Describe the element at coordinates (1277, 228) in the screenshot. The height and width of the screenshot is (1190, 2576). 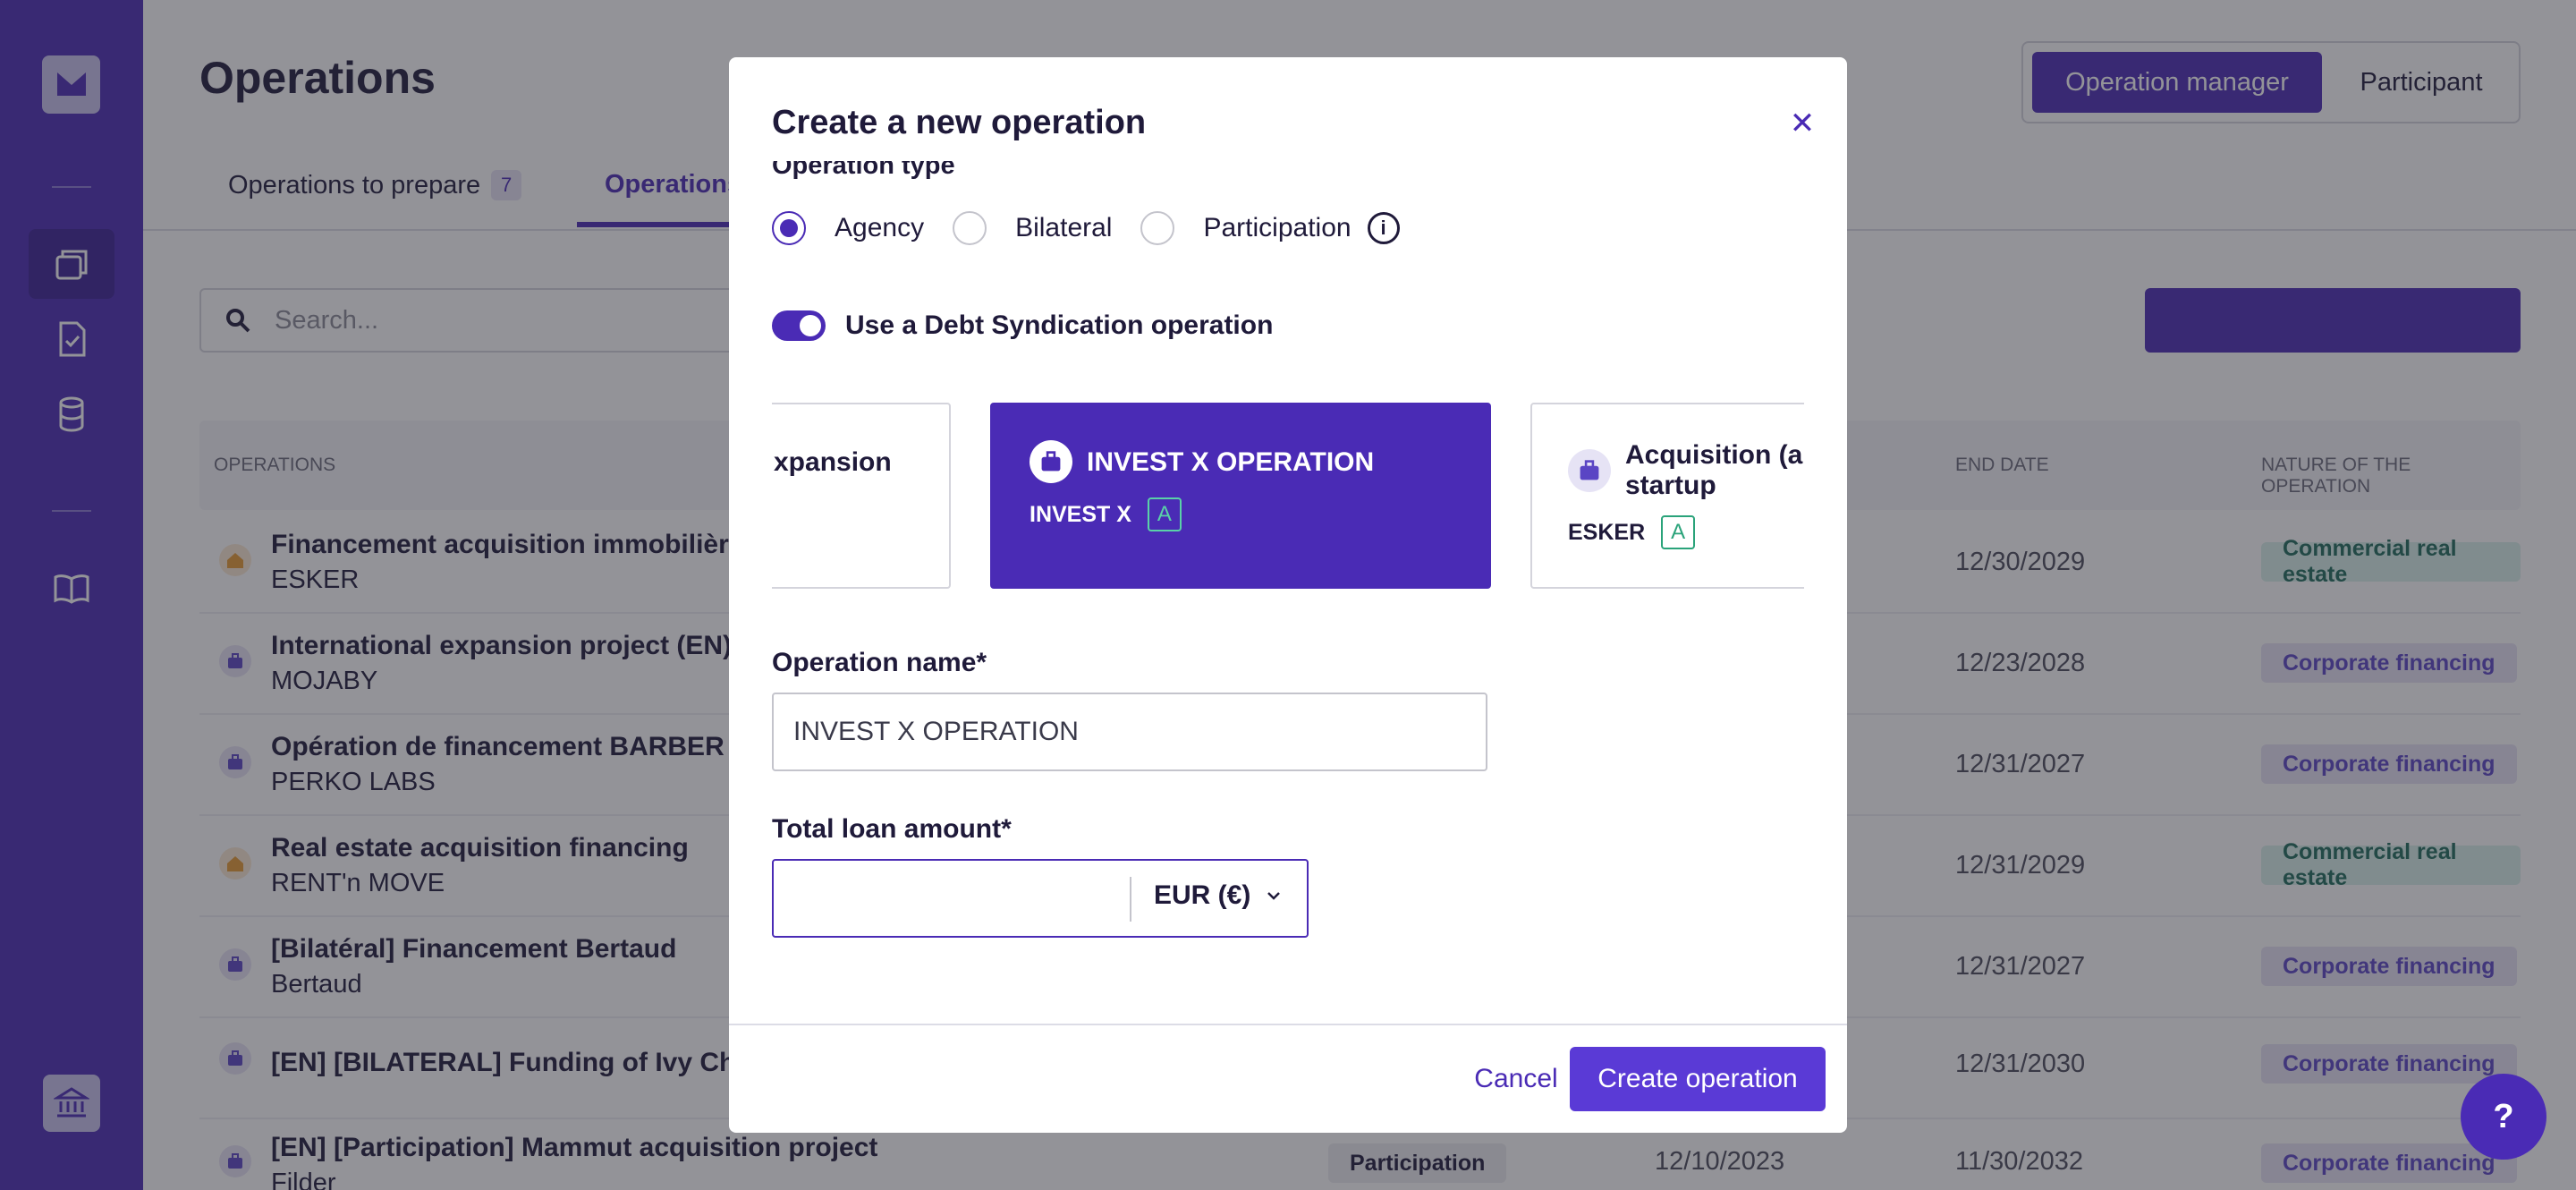
I see `radio-label-participation: Participation` at that location.